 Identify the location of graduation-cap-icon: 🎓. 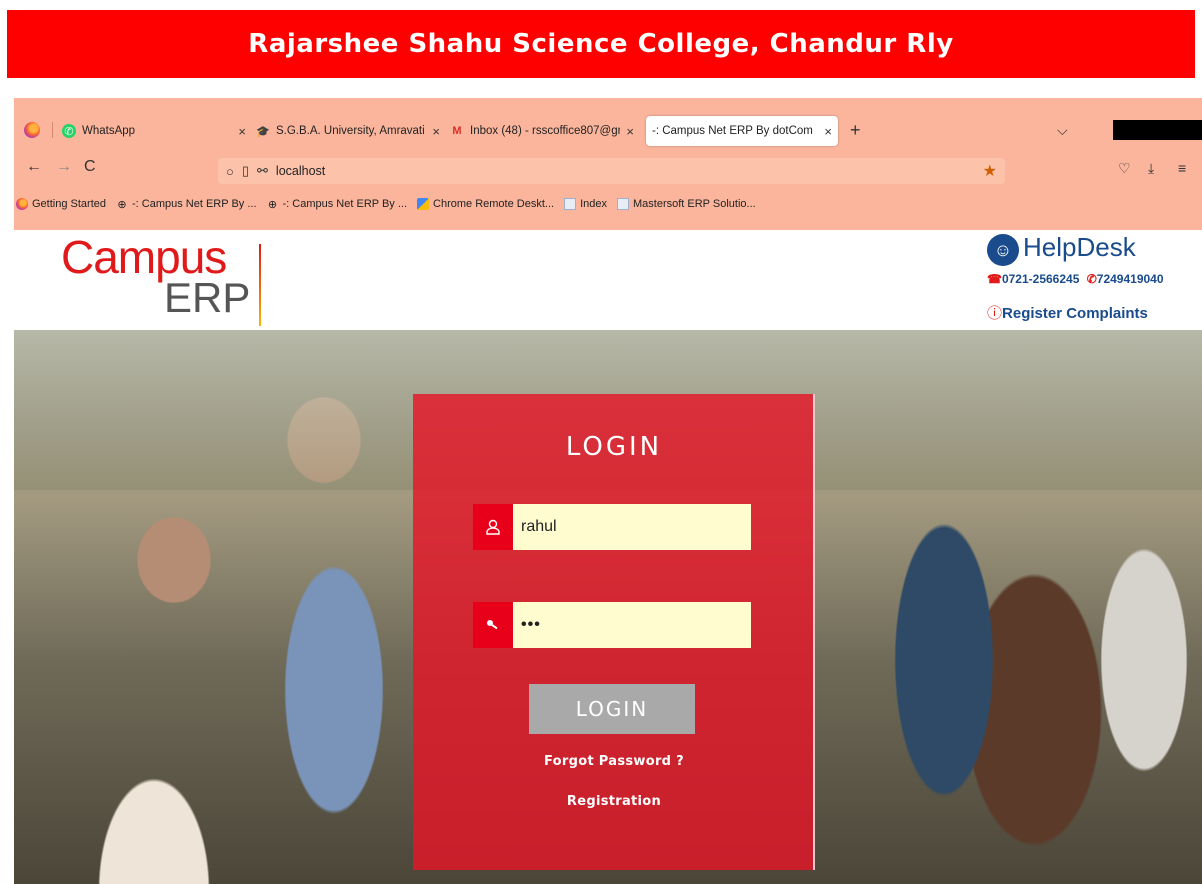
(263, 131).